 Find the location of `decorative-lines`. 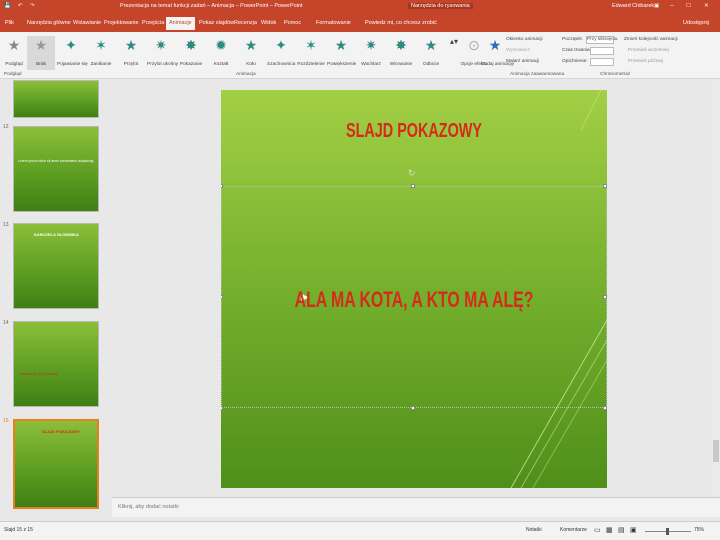

decorative-lines is located at coordinates (558, 289).